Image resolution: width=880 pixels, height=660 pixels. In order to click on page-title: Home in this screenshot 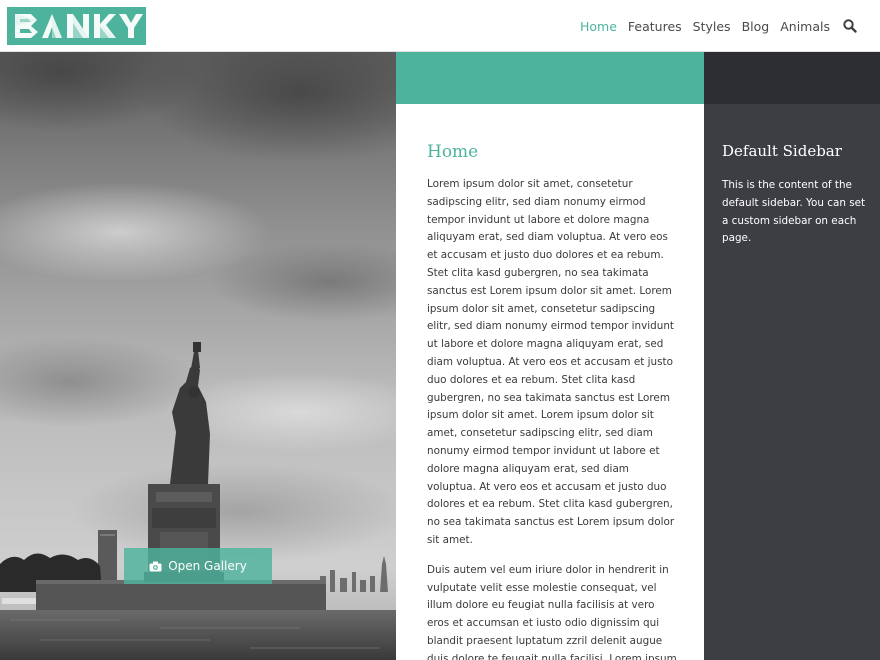, I will do `click(453, 152)`.